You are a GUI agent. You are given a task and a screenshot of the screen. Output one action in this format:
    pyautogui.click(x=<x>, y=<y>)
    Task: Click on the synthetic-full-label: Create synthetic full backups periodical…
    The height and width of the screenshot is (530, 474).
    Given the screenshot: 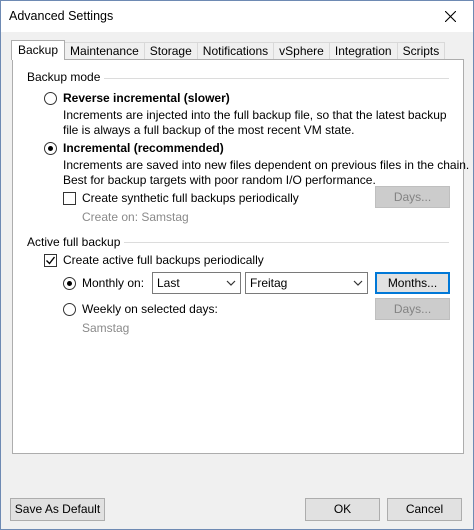 What is the action you would take?
    pyautogui.click(x=190, y=198)
    